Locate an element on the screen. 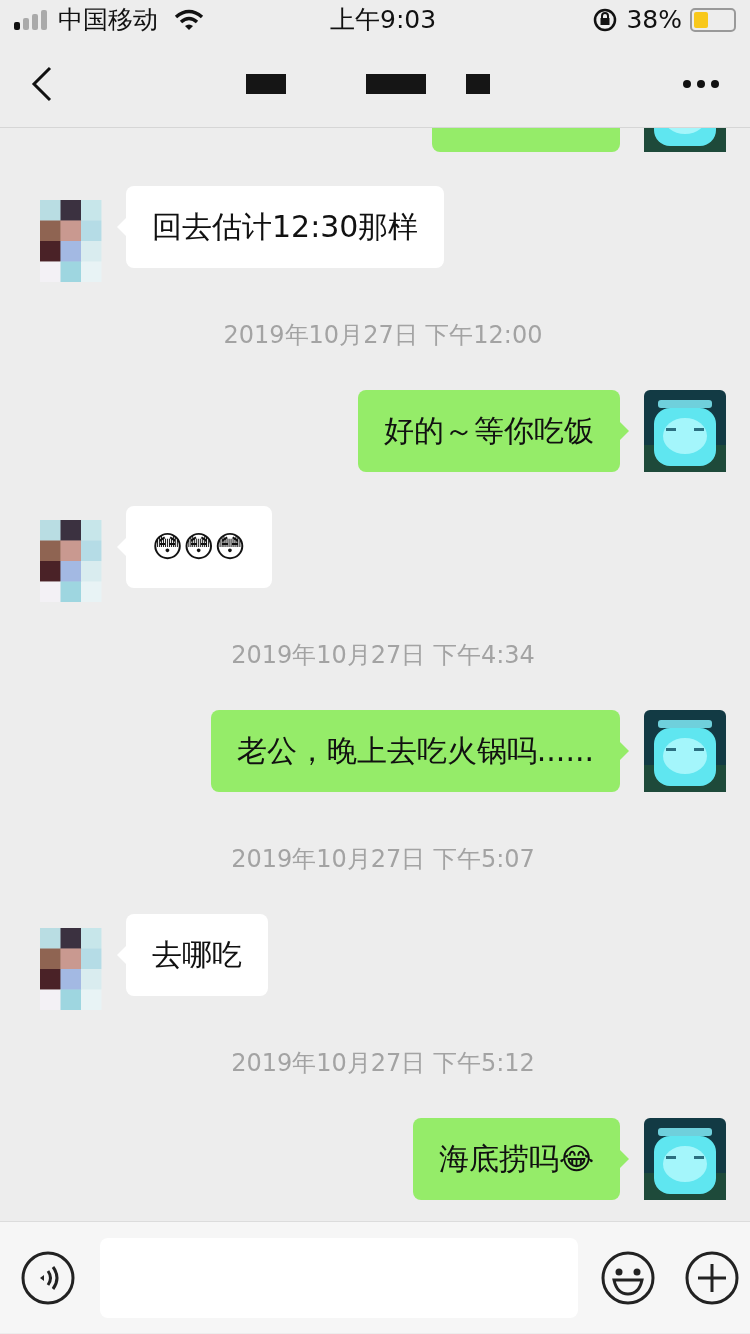  wifi-icon is located at coordinates (189, 20).